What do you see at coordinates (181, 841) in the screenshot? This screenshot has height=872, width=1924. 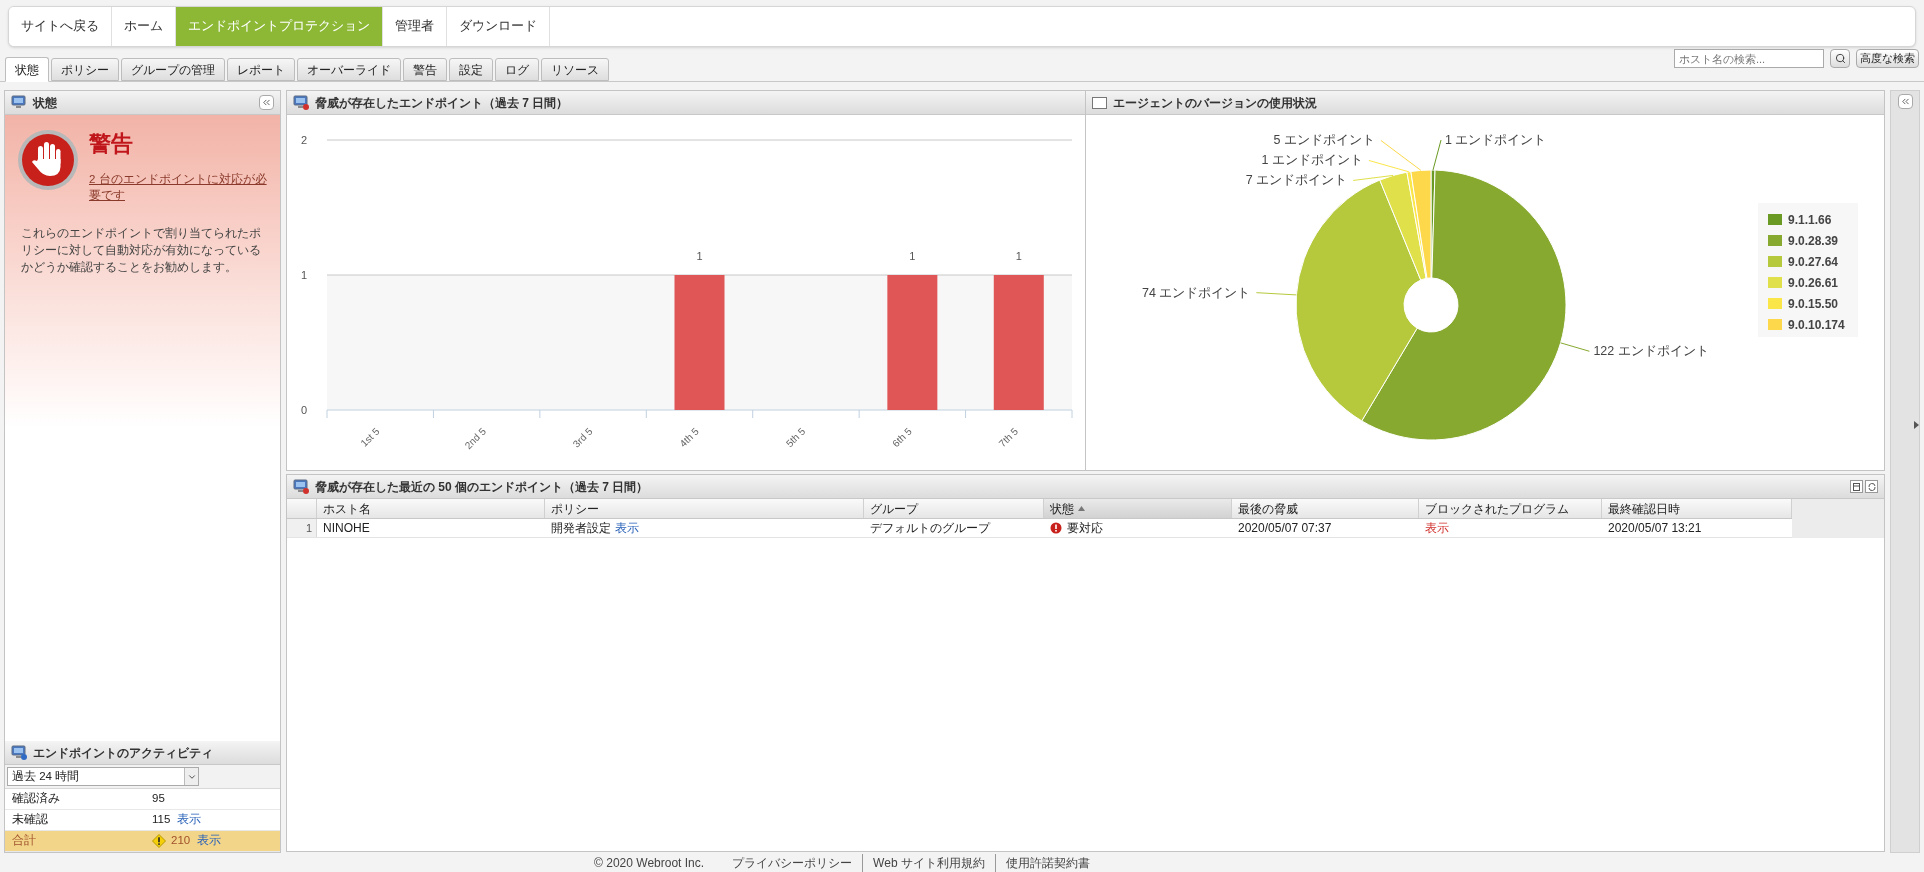 I see `activity-count: 210` at bounding box center [181, 841].